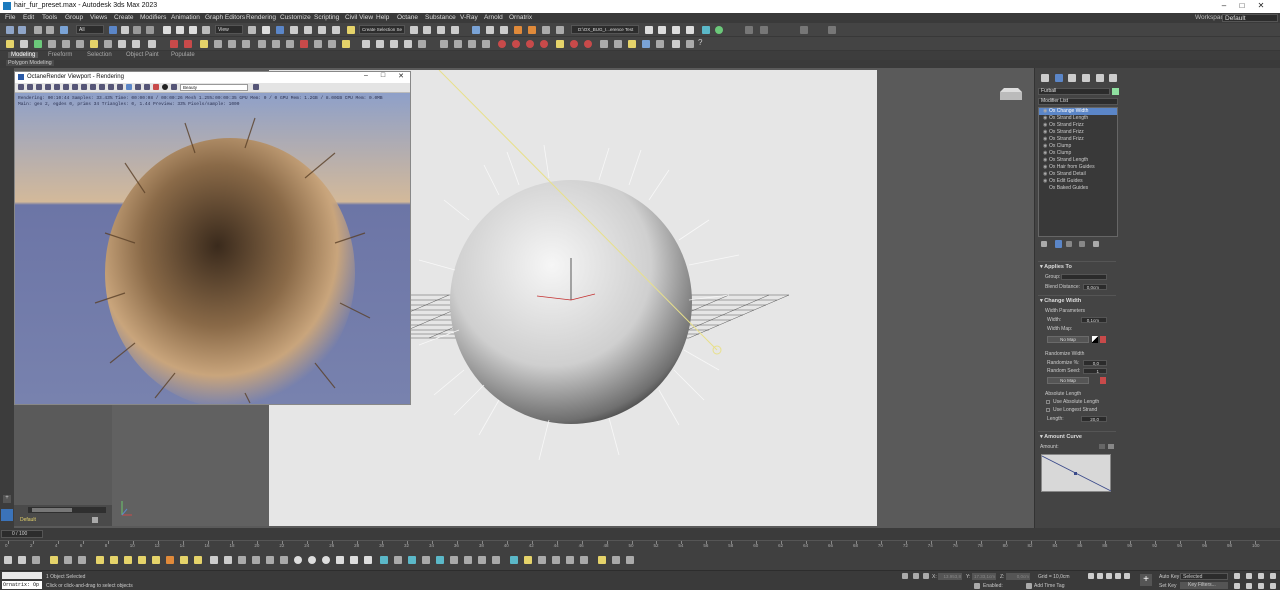  What do you see at coordinates (214, 560) in the screenshot?
I see `bottom-tool-15-icon` at bounding box center [214, 560].